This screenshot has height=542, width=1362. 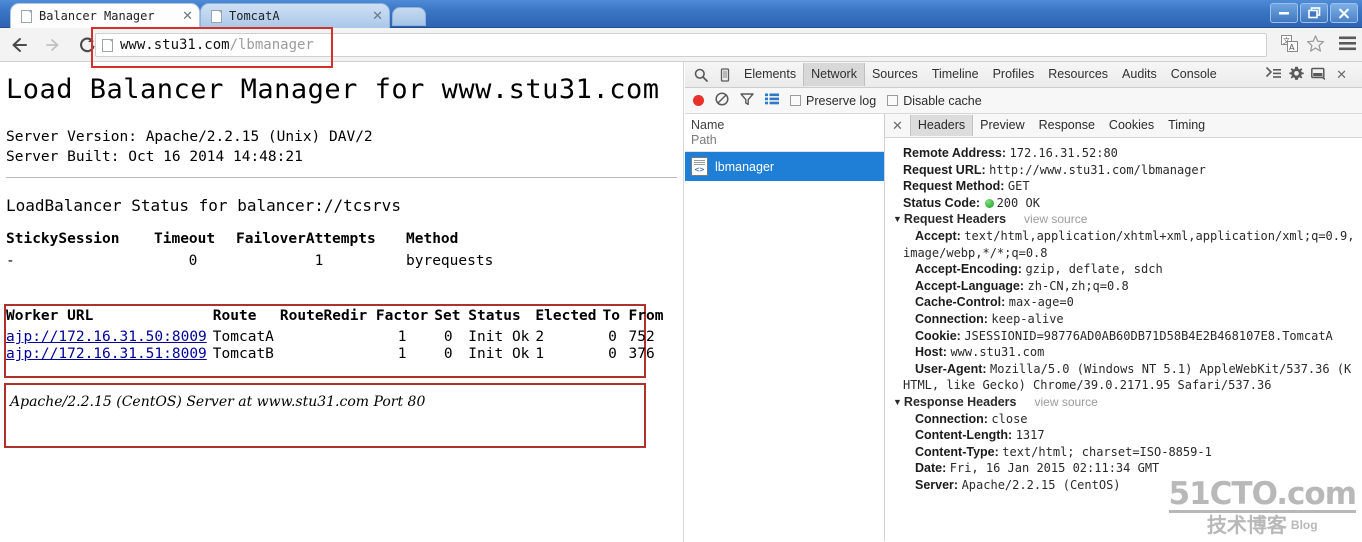 What do you see at coordinates (1315, 46) in the screenshot?
I see `bookmark-star-icon` at bounding box center [1315, 46].